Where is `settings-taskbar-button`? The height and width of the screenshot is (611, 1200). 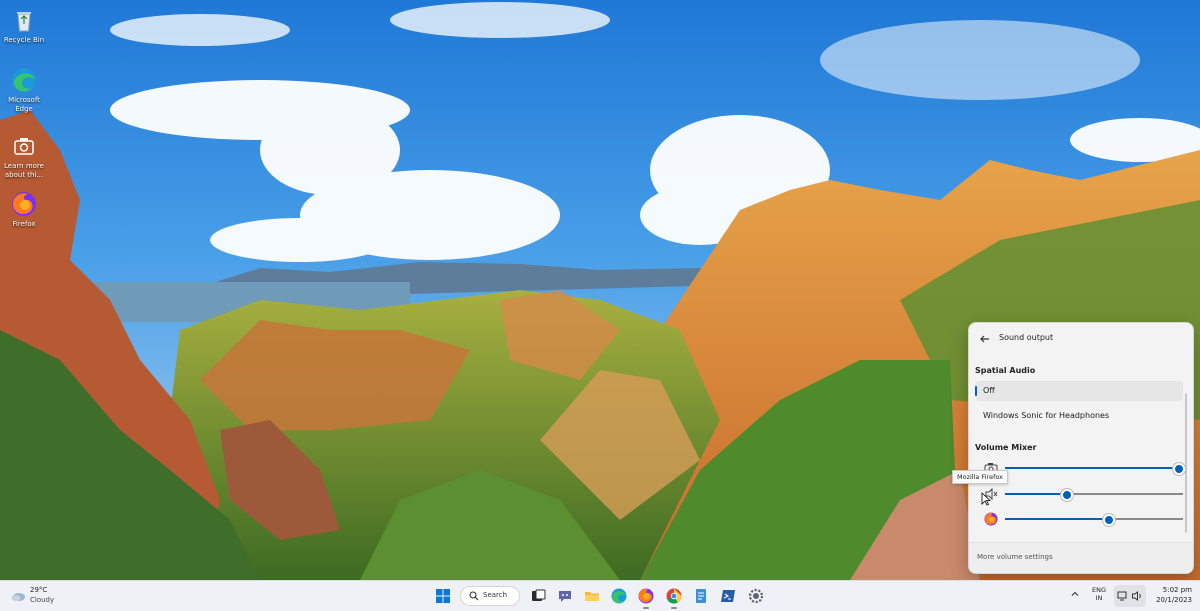
settings-taskbar-button is located at coordinates (756, 596).